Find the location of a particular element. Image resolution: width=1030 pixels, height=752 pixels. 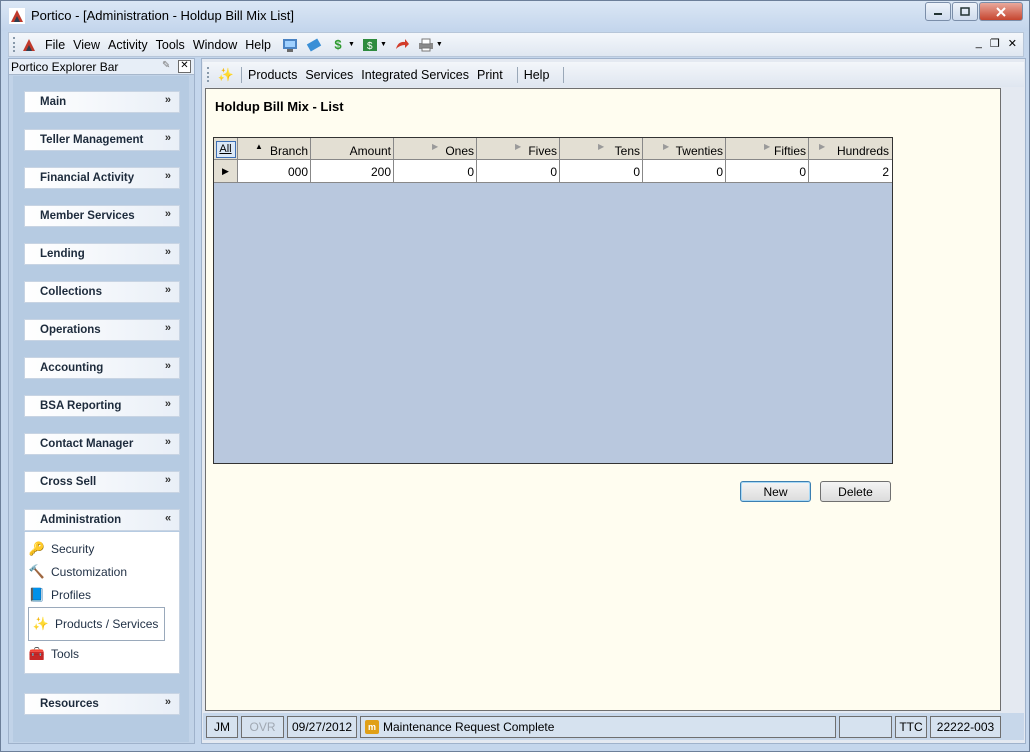

toolbar-integrated-services: Integrated Services is located at coordinates (415, 75).